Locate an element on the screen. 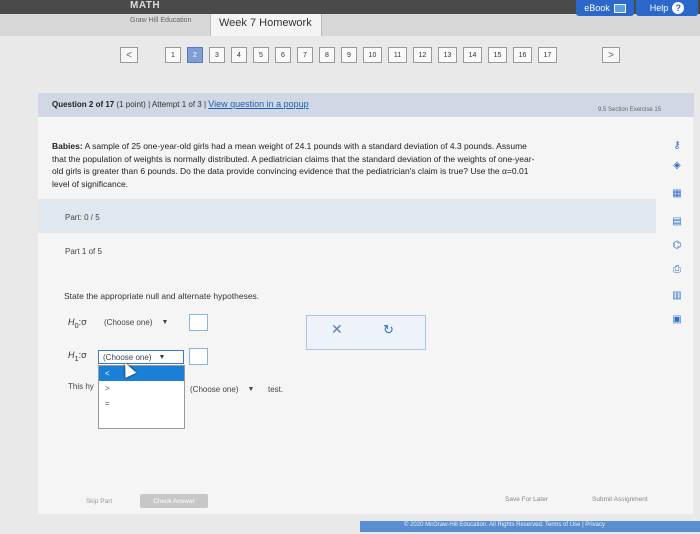  h0-select: (Choose one) ▼ is located at coordinates (142, 322).